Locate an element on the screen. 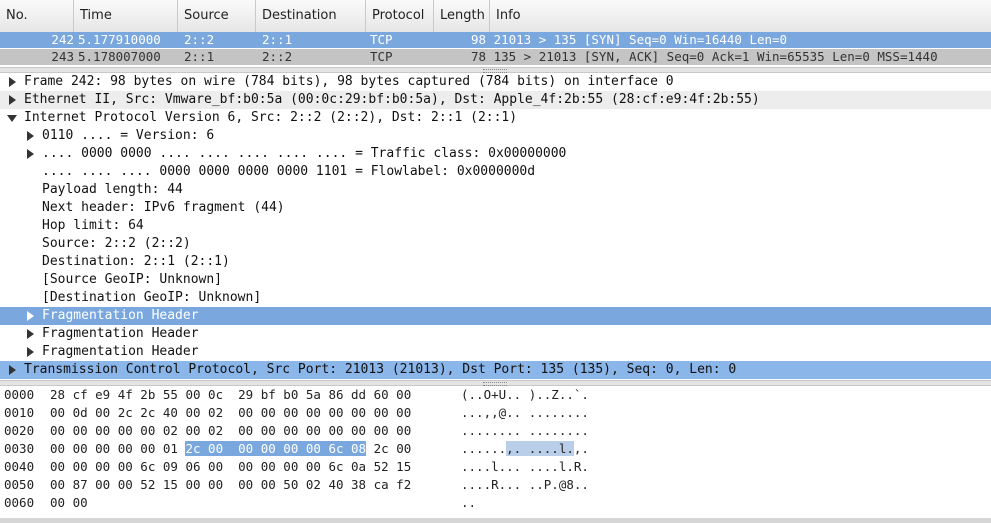 This screenshot has height=523, width=991. bytes-offset: 0030 is located at coordinates (19, 448).